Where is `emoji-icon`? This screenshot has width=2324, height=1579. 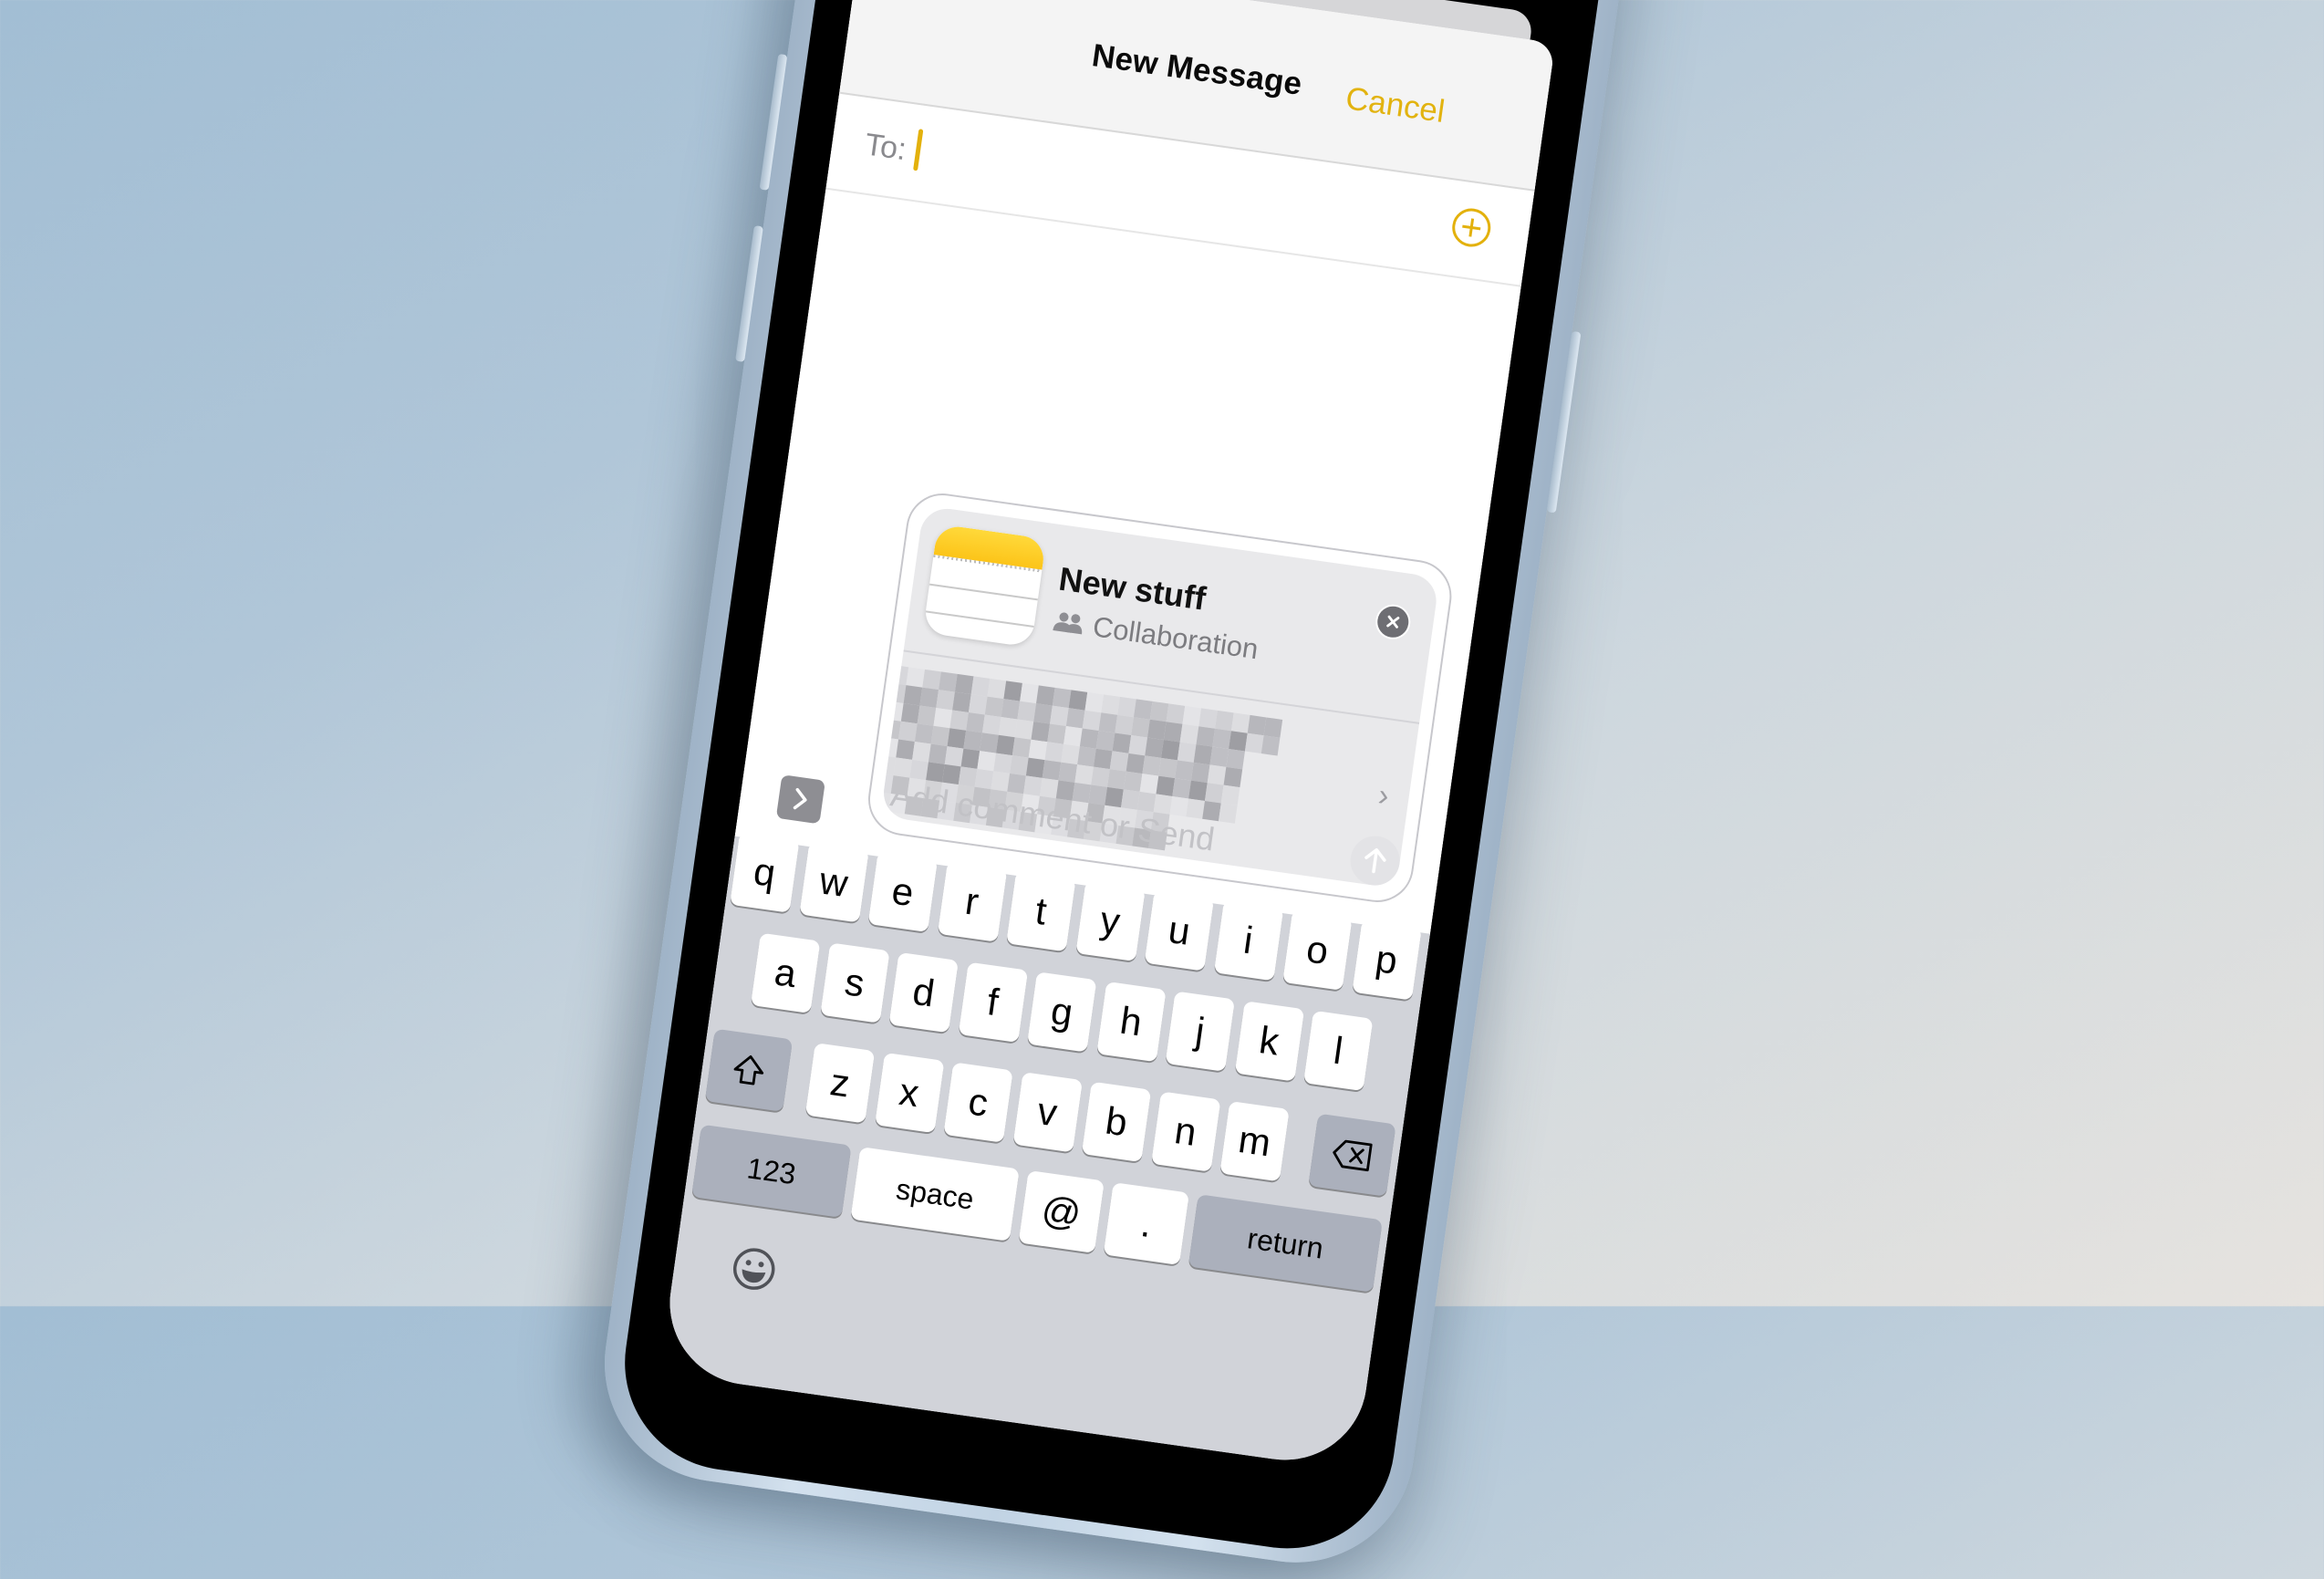
emoji-icon is located at coordinates (753, 1269).